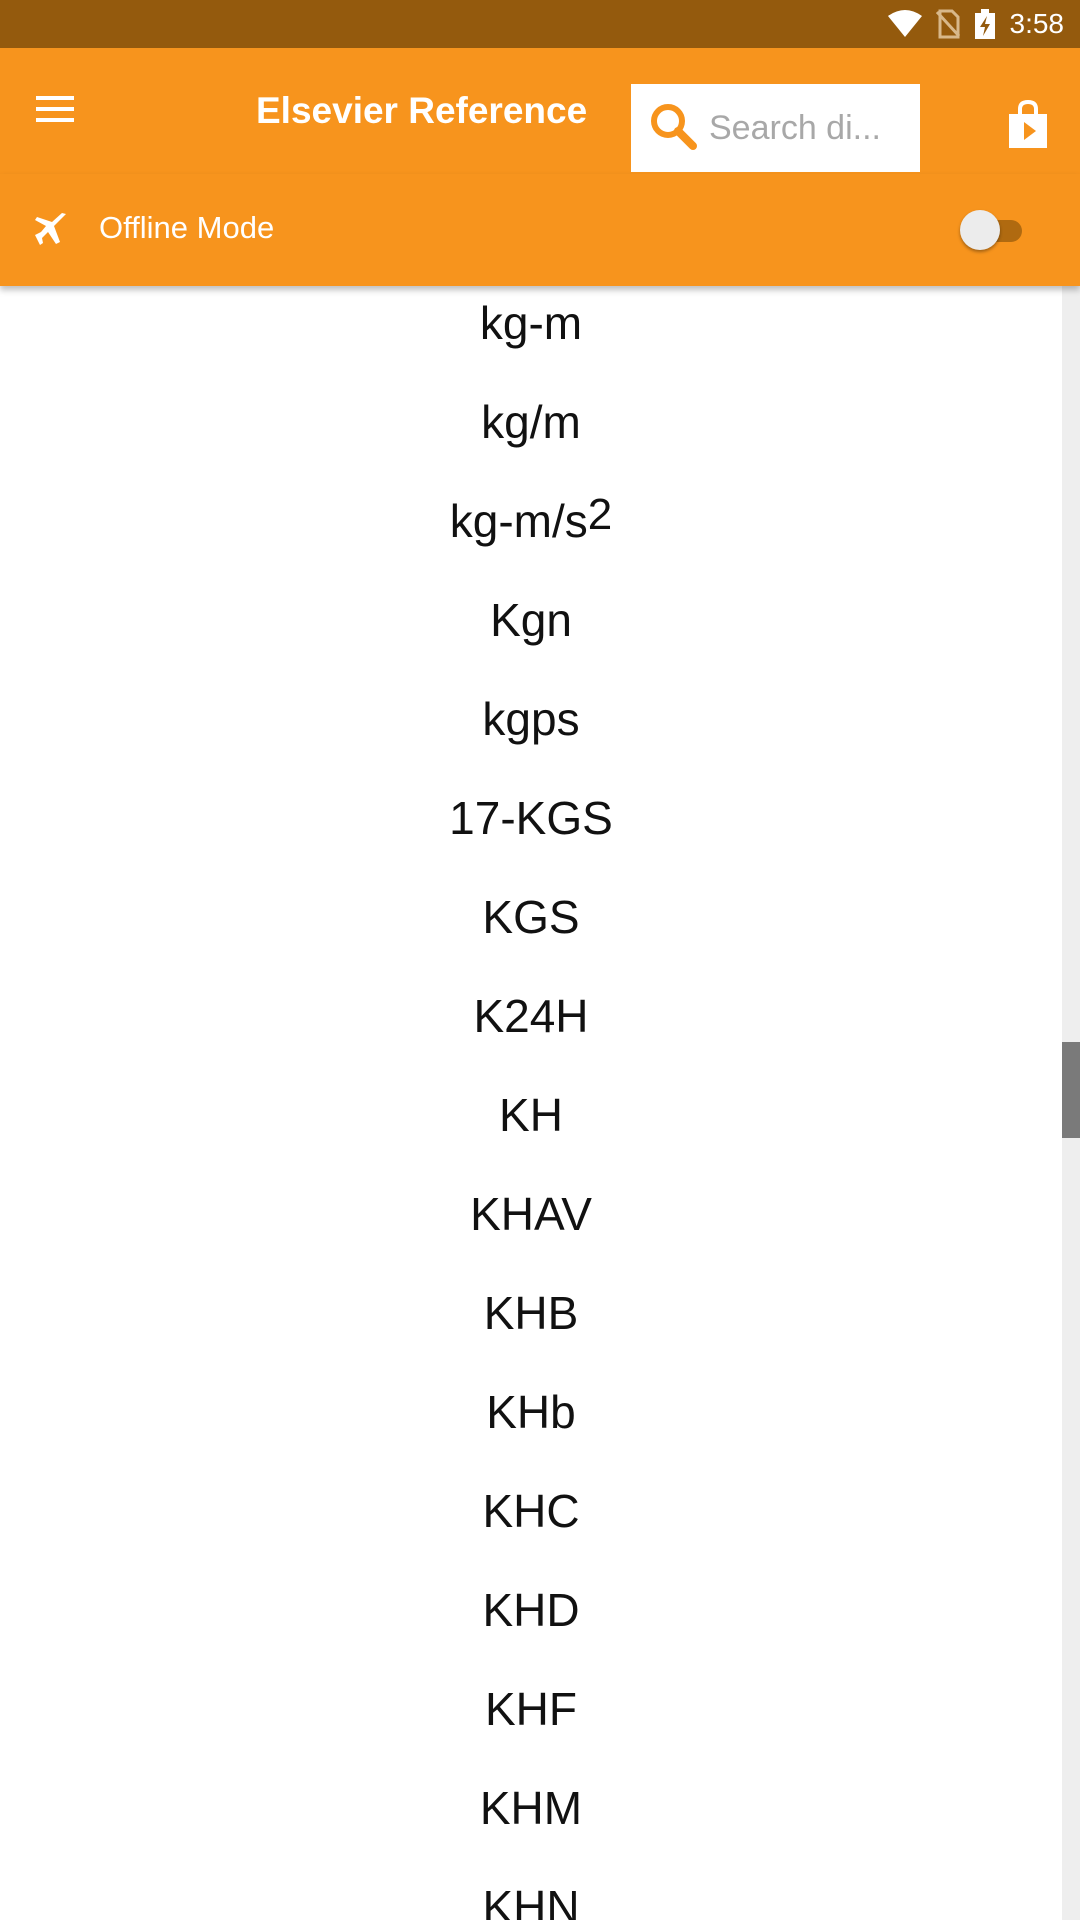  Describe the element at coordinates (531, 1807) in the screenshot. I see `list-item: KHM` at that location.